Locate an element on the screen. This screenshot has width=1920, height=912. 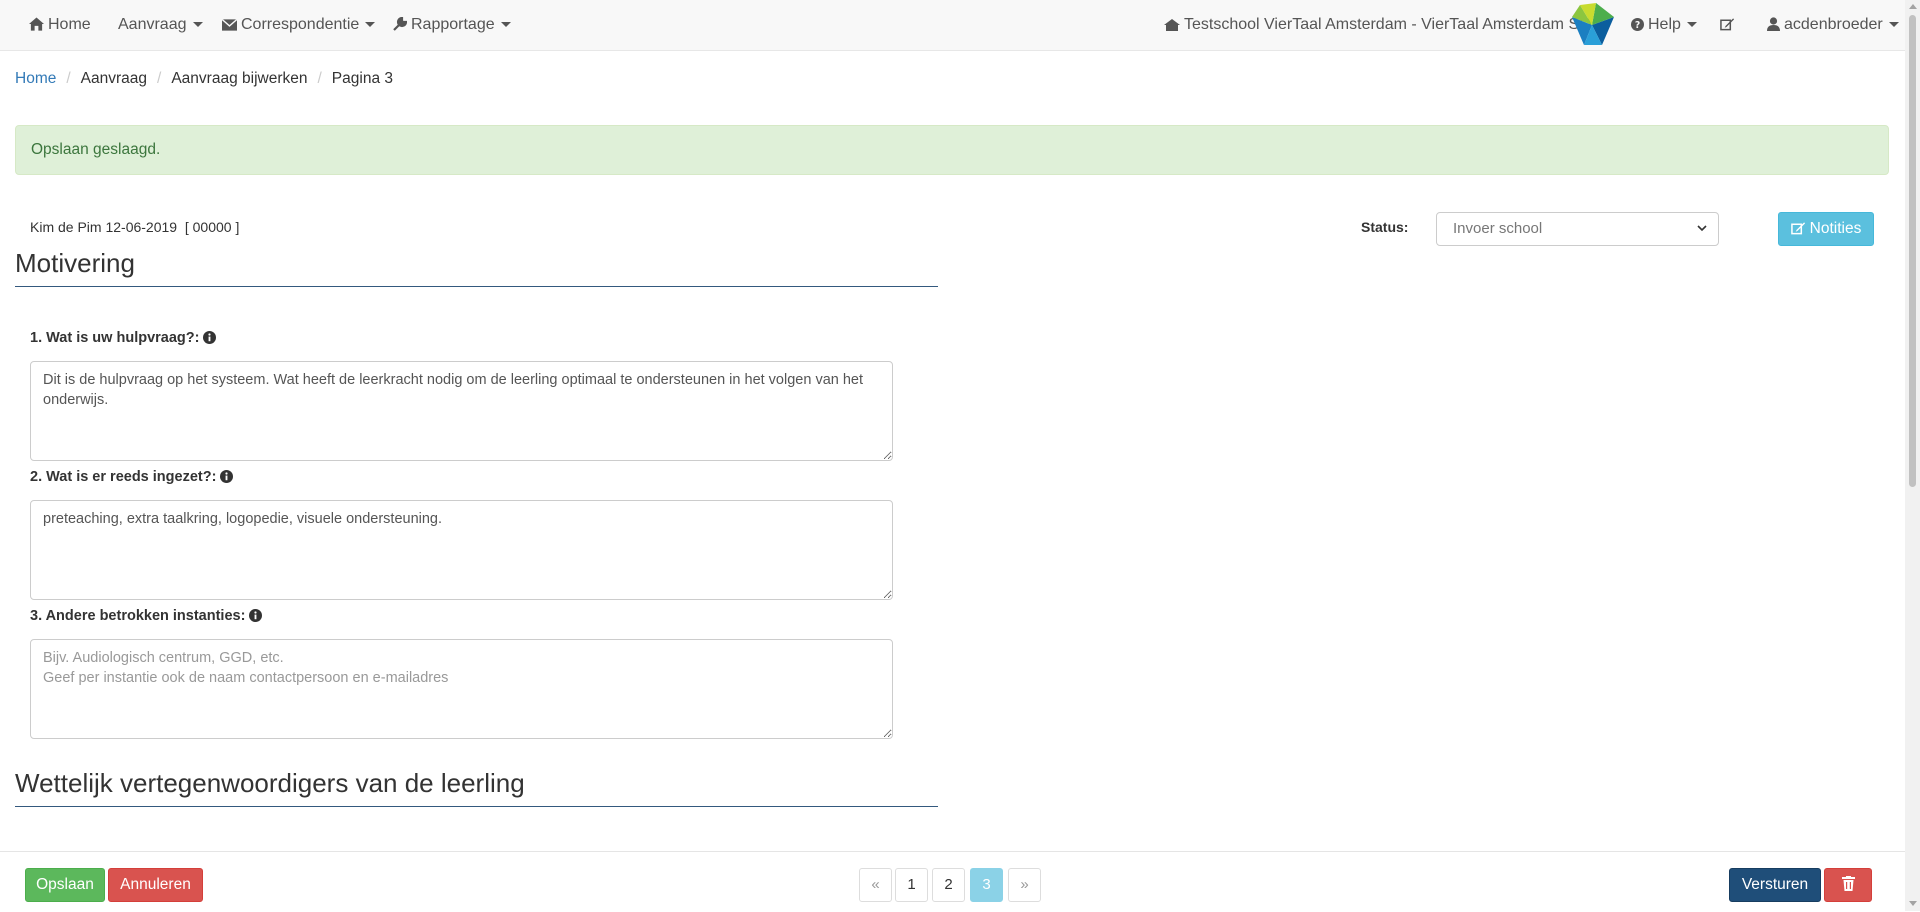
delete-button is located at coordinates (1848, 885).